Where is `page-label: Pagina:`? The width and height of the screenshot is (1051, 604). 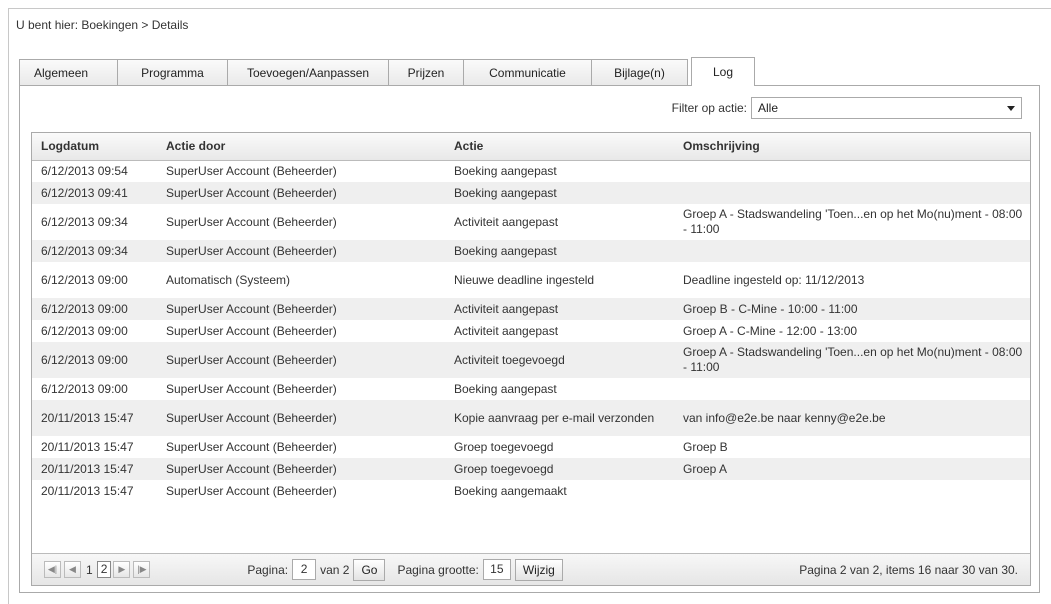
page-label: Pagina: is located at coordinates (268, 569).